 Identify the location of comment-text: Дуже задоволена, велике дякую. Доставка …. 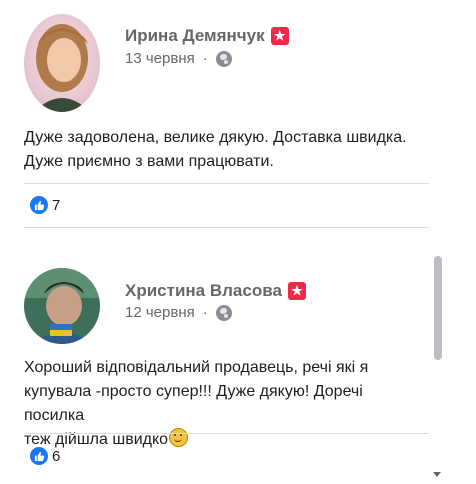
(224, 150).